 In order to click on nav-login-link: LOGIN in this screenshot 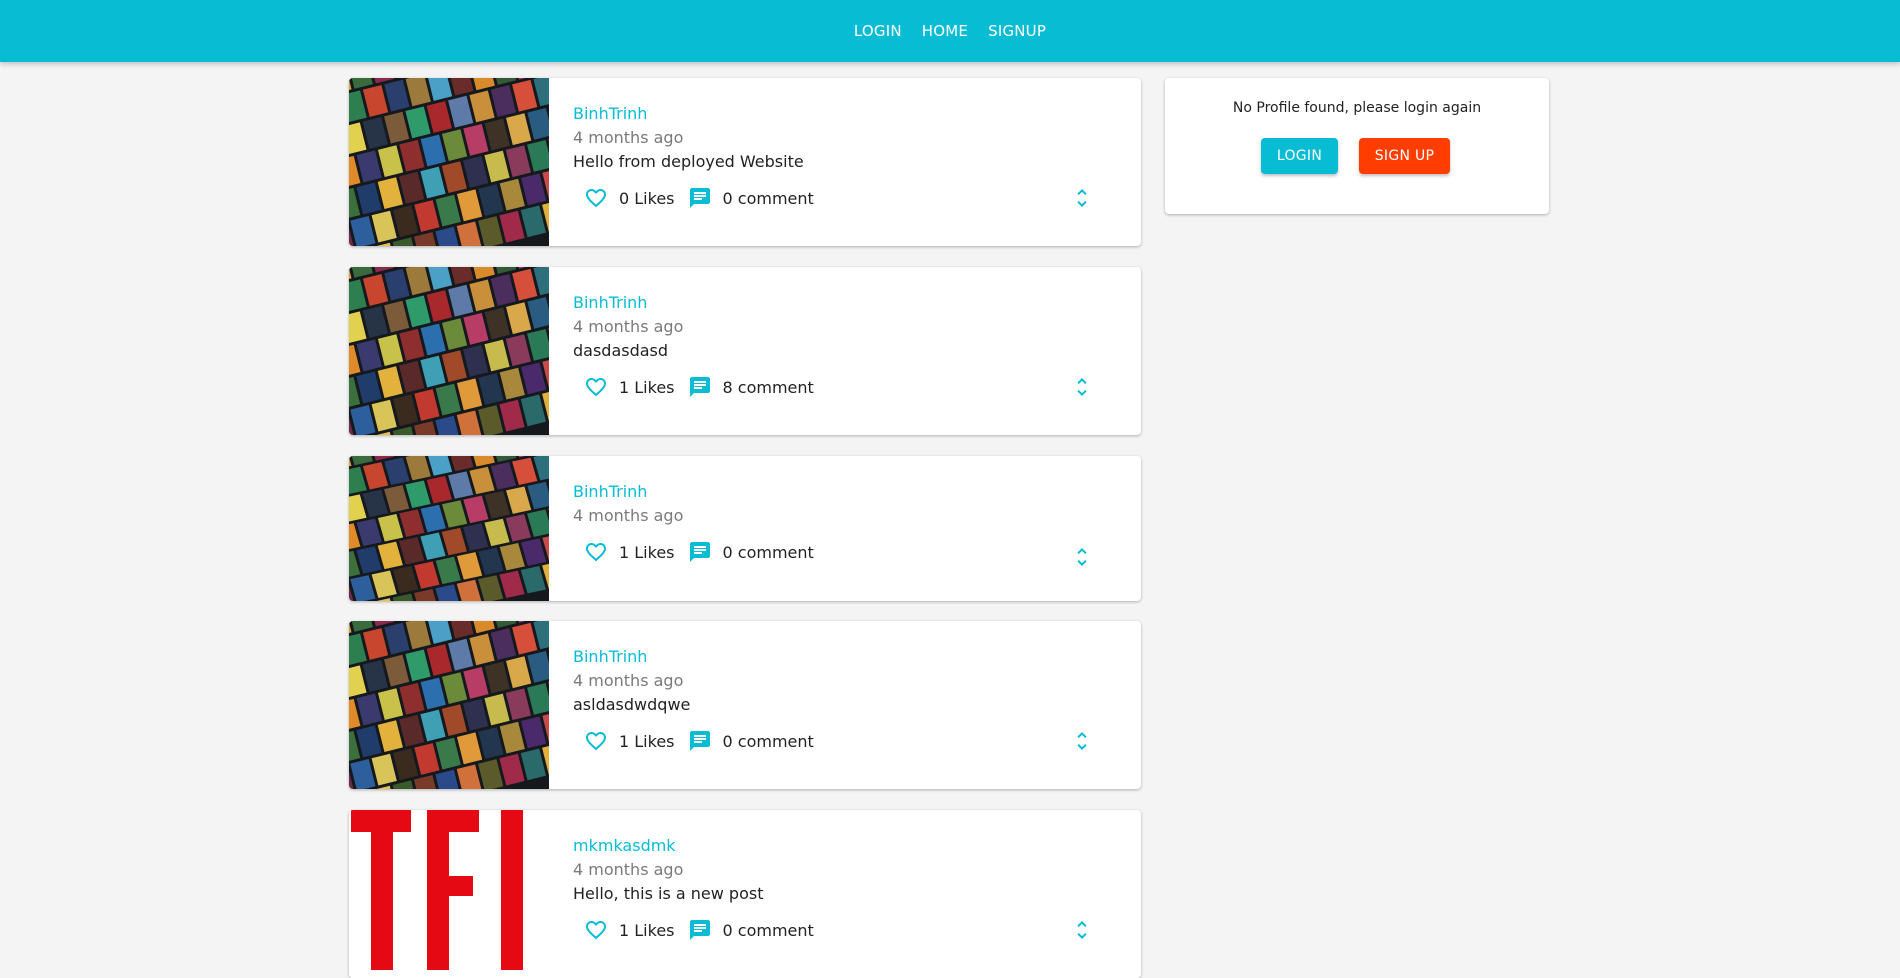, I will do `click(878, 31)`.